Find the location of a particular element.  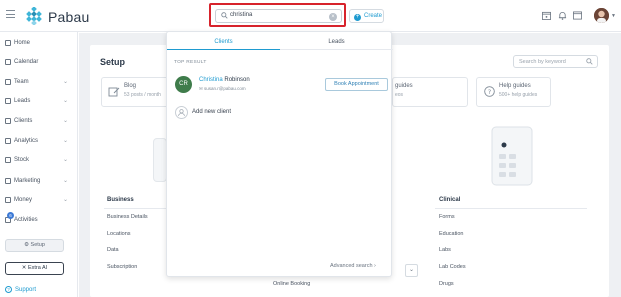

sidebar-item-label: Team is located at coordinates (21, 82).